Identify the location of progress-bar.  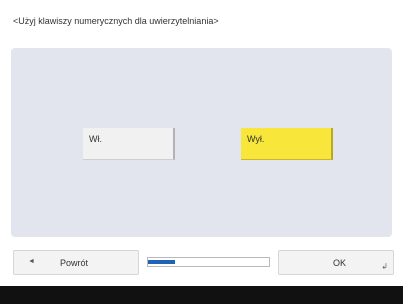
(208, 262).